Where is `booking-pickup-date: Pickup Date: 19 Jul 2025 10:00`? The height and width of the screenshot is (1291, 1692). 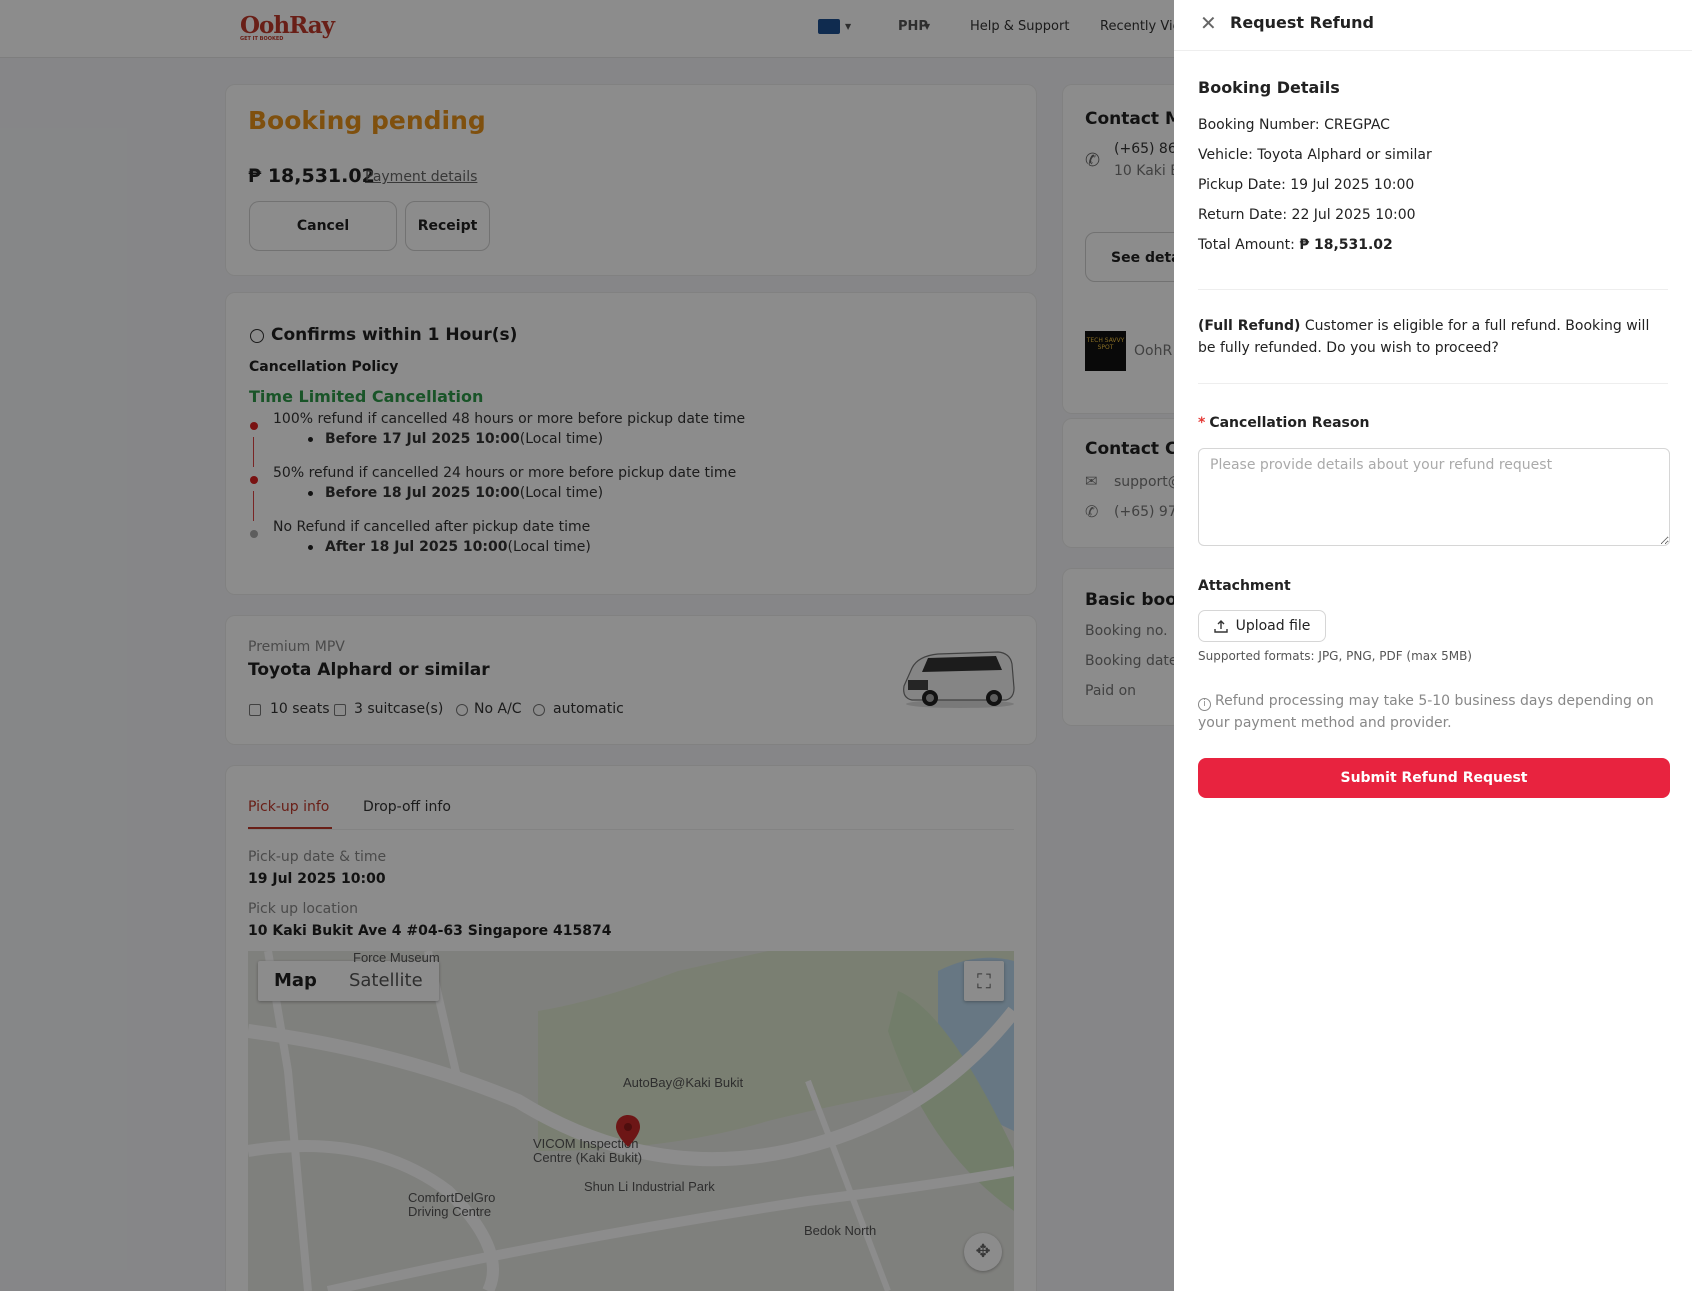 booking-pickup-date: Pickup Date: 19 Jul 2025 10:00 is located at coordinates (1306, 185).